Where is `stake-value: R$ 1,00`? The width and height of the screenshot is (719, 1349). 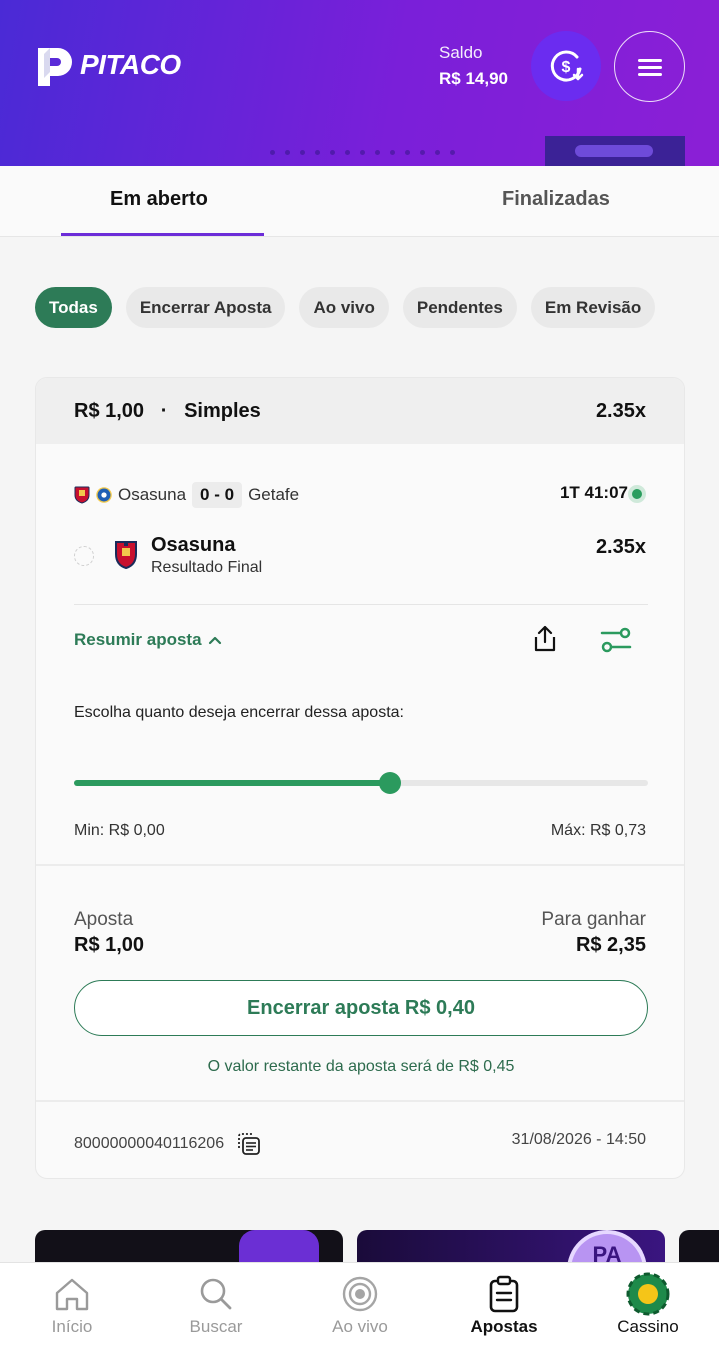 stake-value: R$ 1,00 is located at coordinates (109, 945).